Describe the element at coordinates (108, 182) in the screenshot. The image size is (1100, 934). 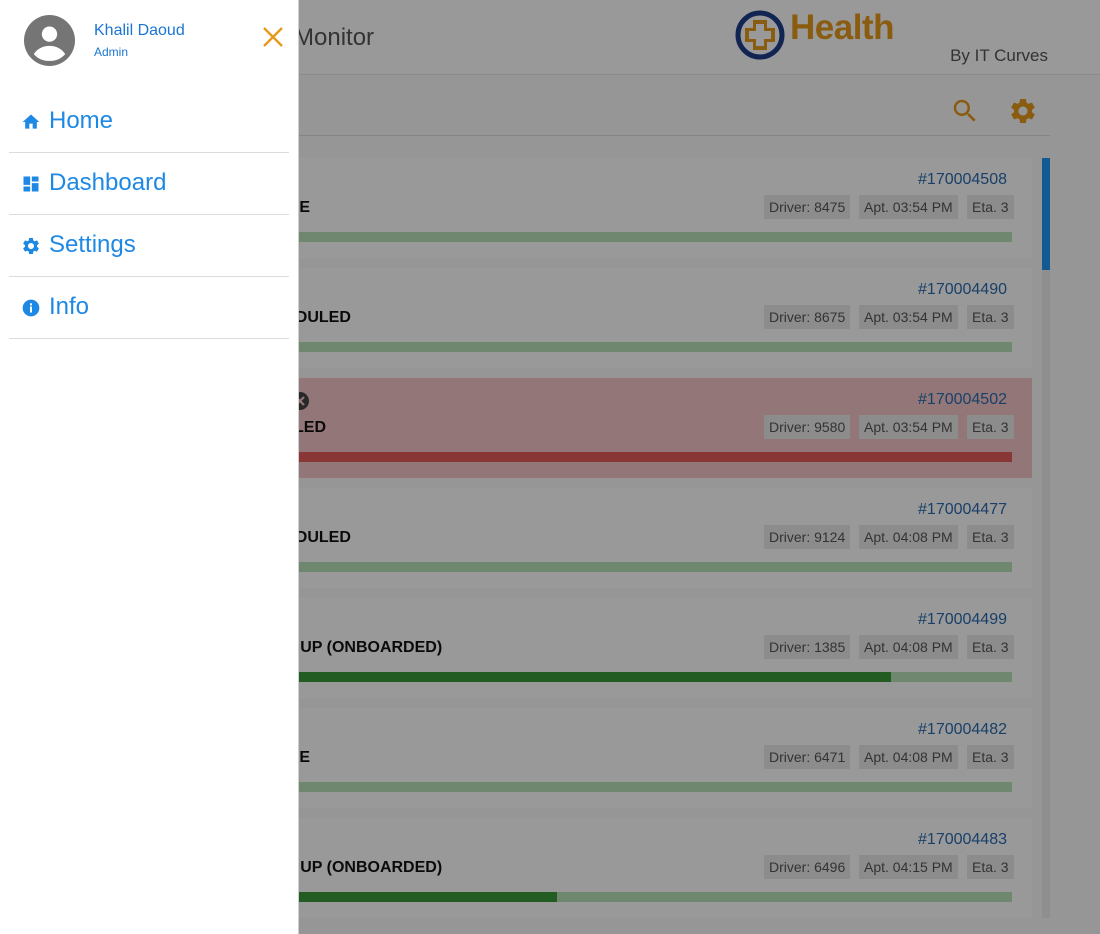
I see `nav-label: Dashboard` at that location.